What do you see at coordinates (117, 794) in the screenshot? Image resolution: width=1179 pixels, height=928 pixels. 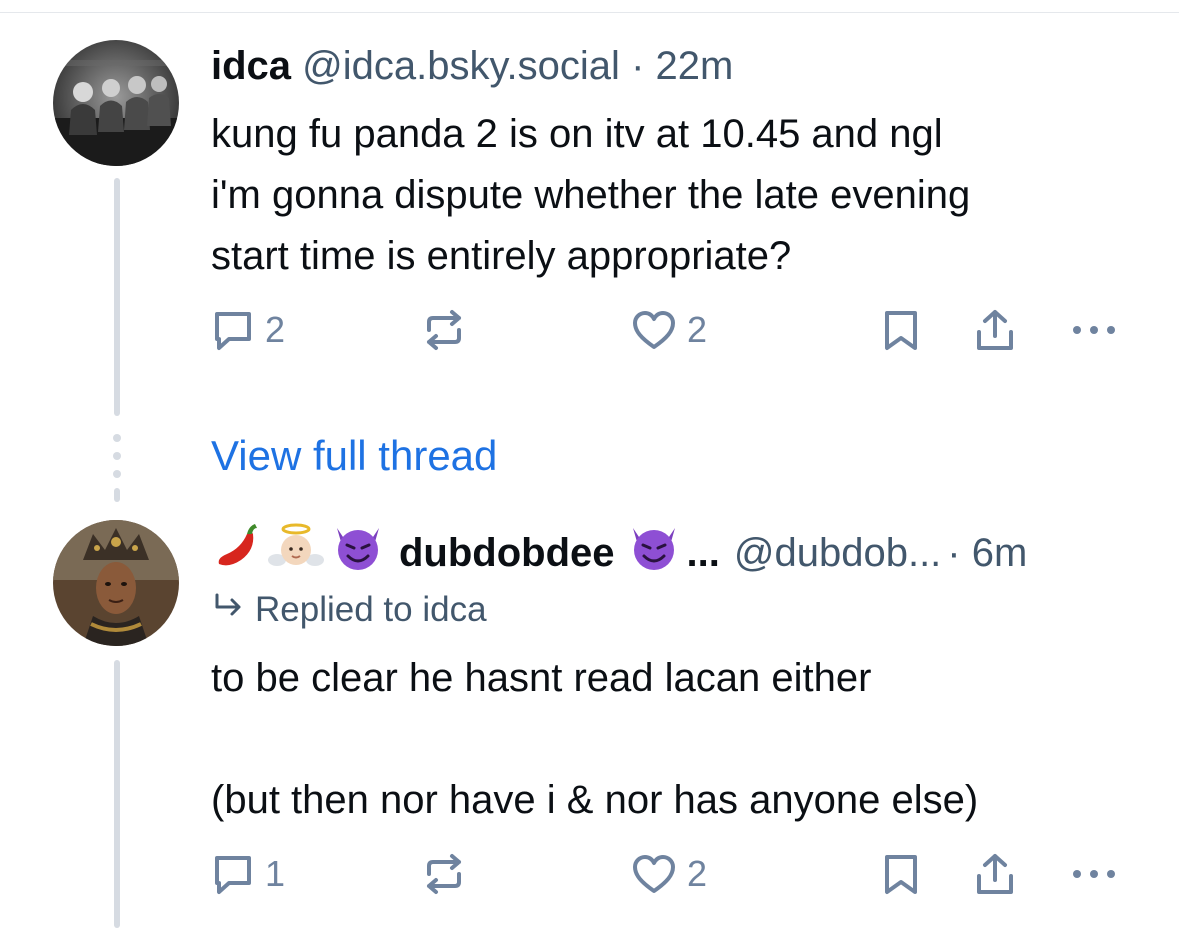 I see `thread-line-lower` at bounding box center [117, 794].